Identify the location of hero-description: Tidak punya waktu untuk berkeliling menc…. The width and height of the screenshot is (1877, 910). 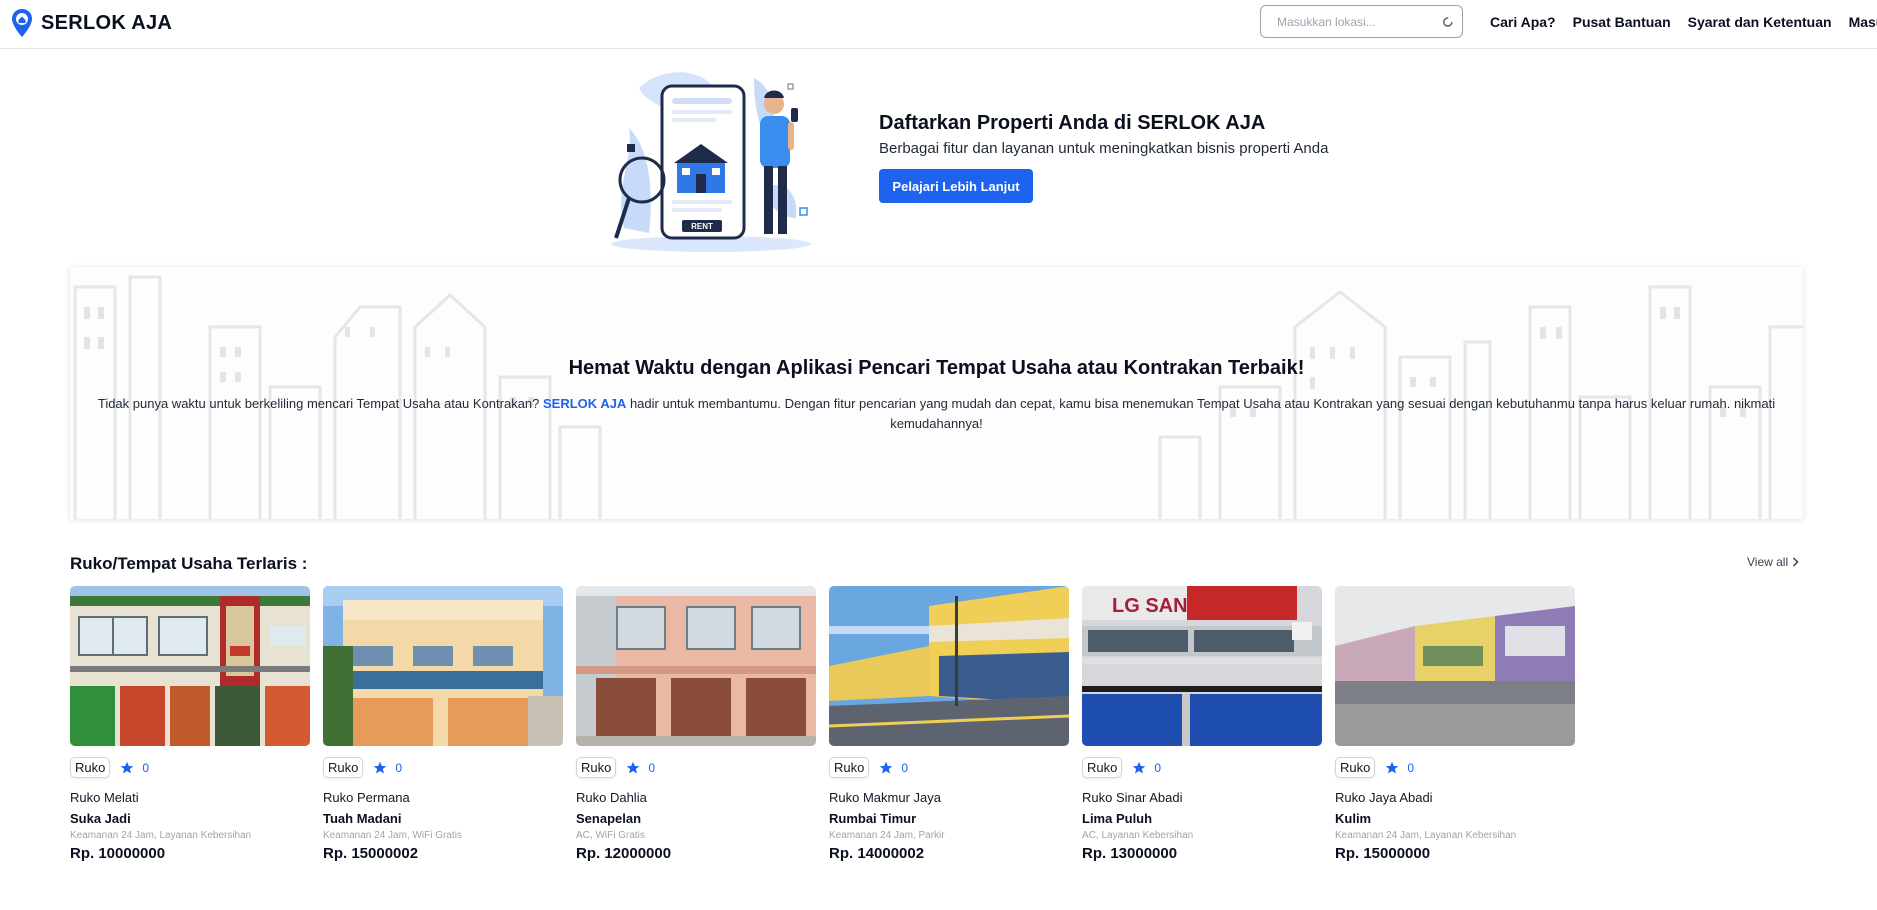
(936, 414).